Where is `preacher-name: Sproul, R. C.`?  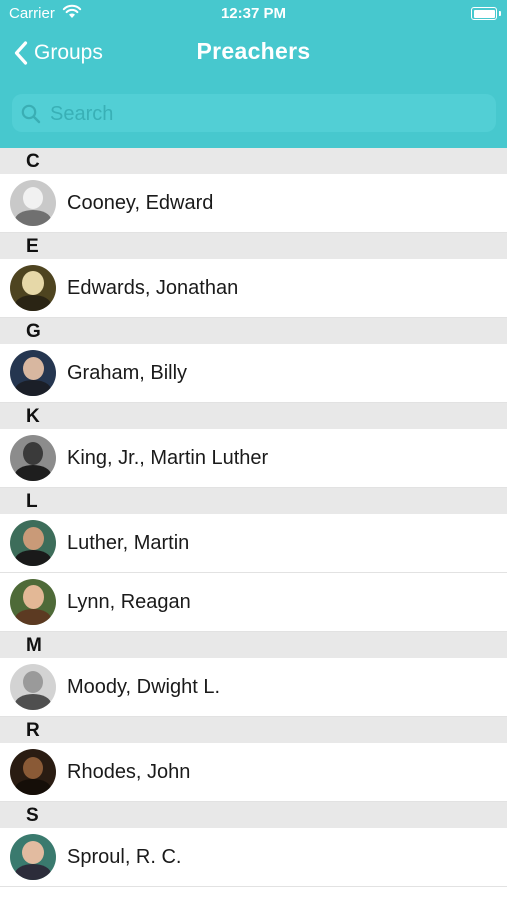 preacher-name: Sproul, R. C. is located at coordinates (124, 857).